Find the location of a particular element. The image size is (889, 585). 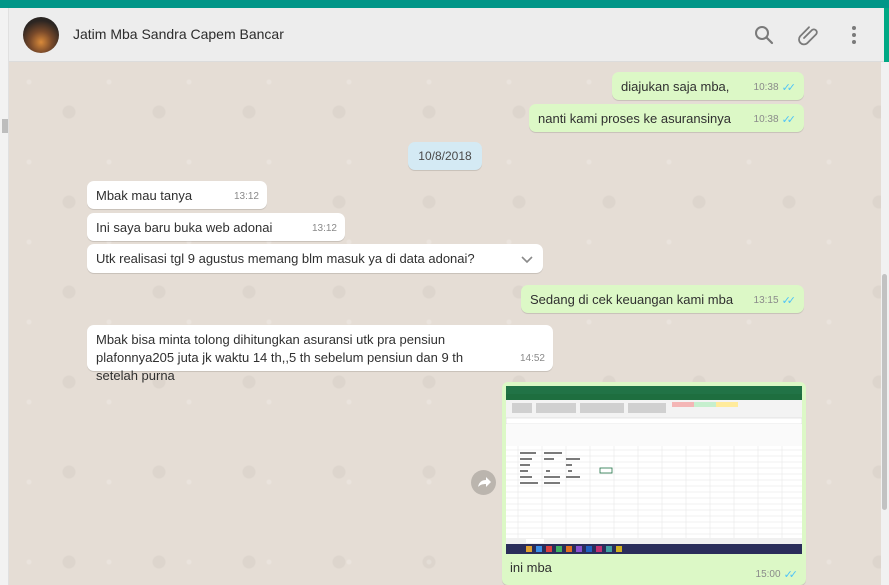

forward-button is located at coordinates (483, 482).